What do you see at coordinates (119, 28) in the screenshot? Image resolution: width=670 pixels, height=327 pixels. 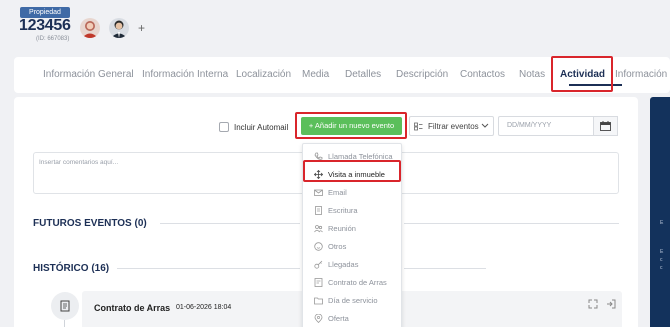 I see `agent-avatar-male` at bounding box center [119, 28].